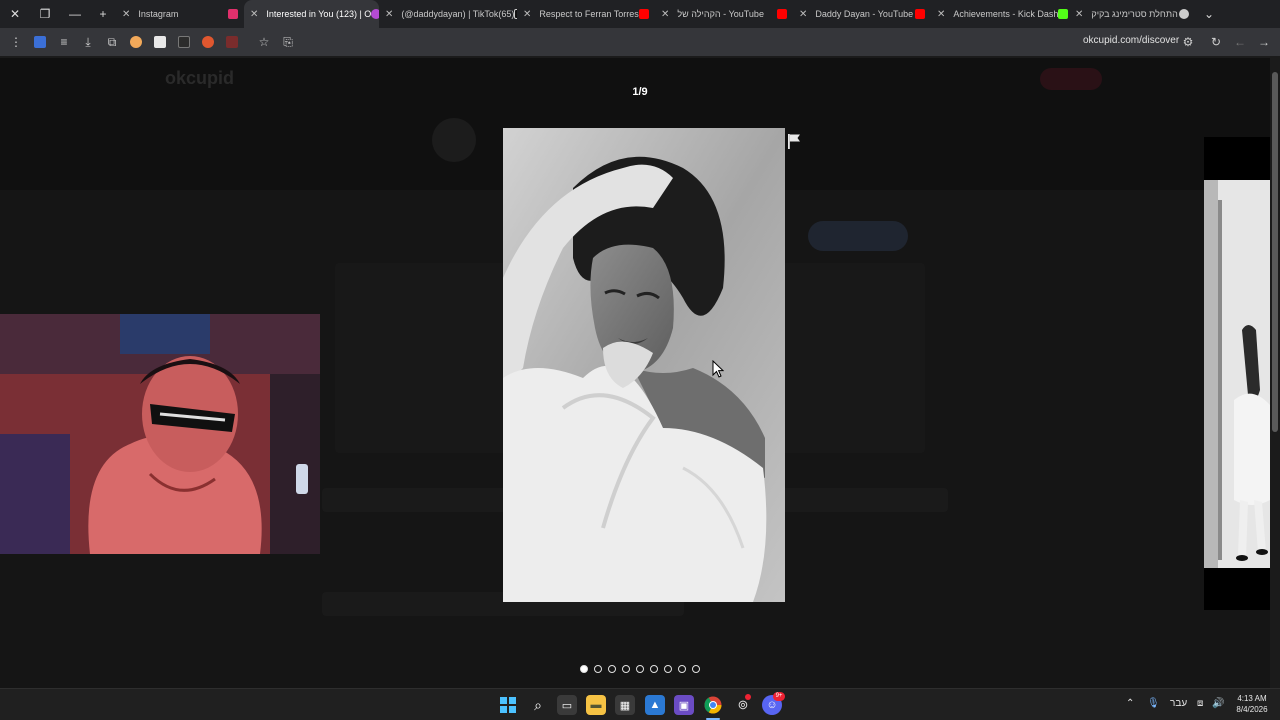  What do you see at coordinates (1209, 14) in the screenshot?
I see `tab-search-chevron-icon: ⌄` at bounding box center [1209, 14].